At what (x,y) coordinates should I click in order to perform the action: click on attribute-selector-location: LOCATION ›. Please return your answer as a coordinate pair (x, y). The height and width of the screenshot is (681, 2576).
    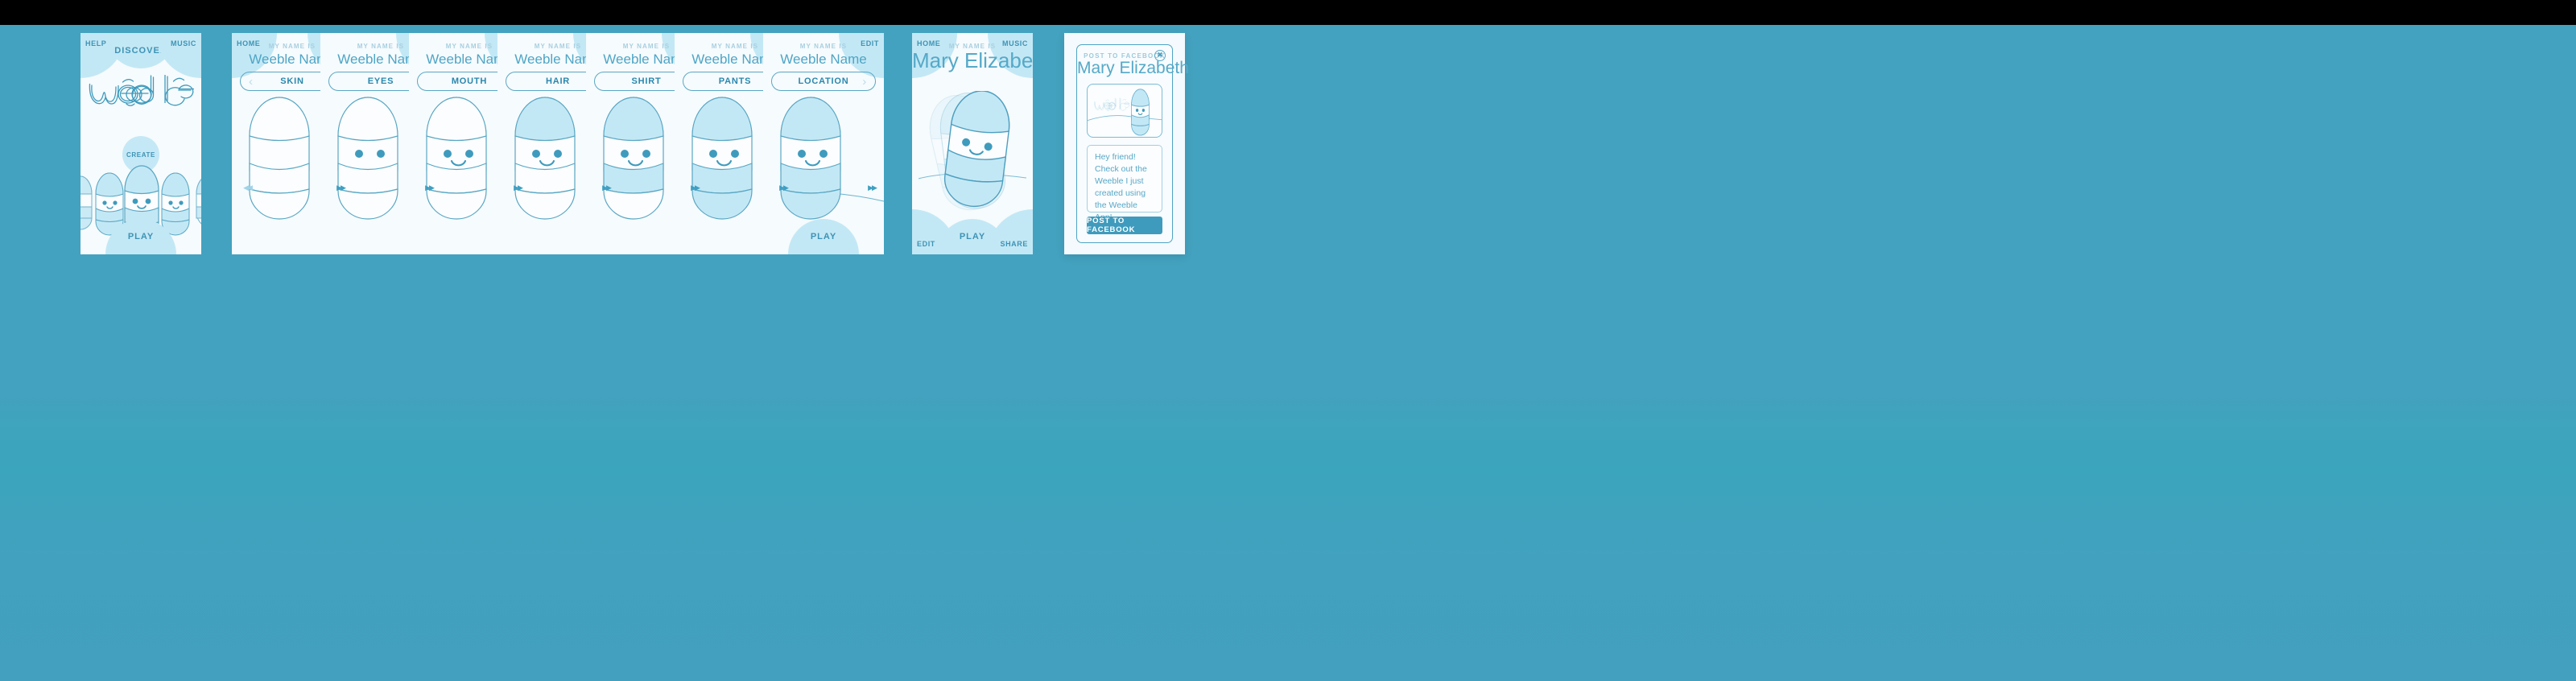
    Looking at the image, I should click on (823, 81).